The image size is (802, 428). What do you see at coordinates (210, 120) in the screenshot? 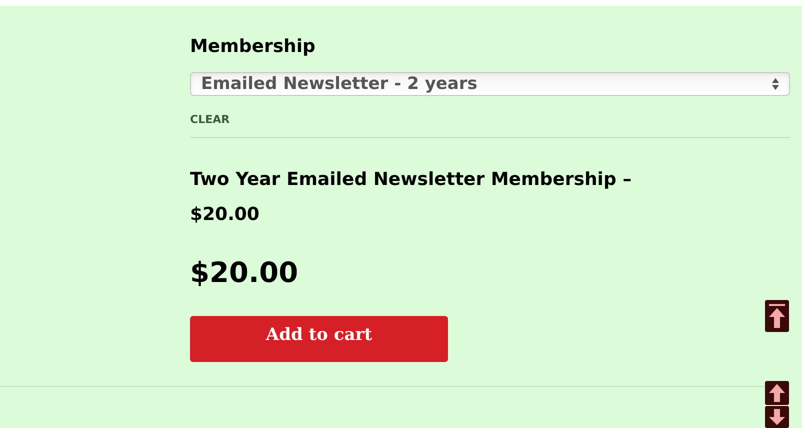
I see `clear-link: CLEAR` at bounding box center [210, 120].